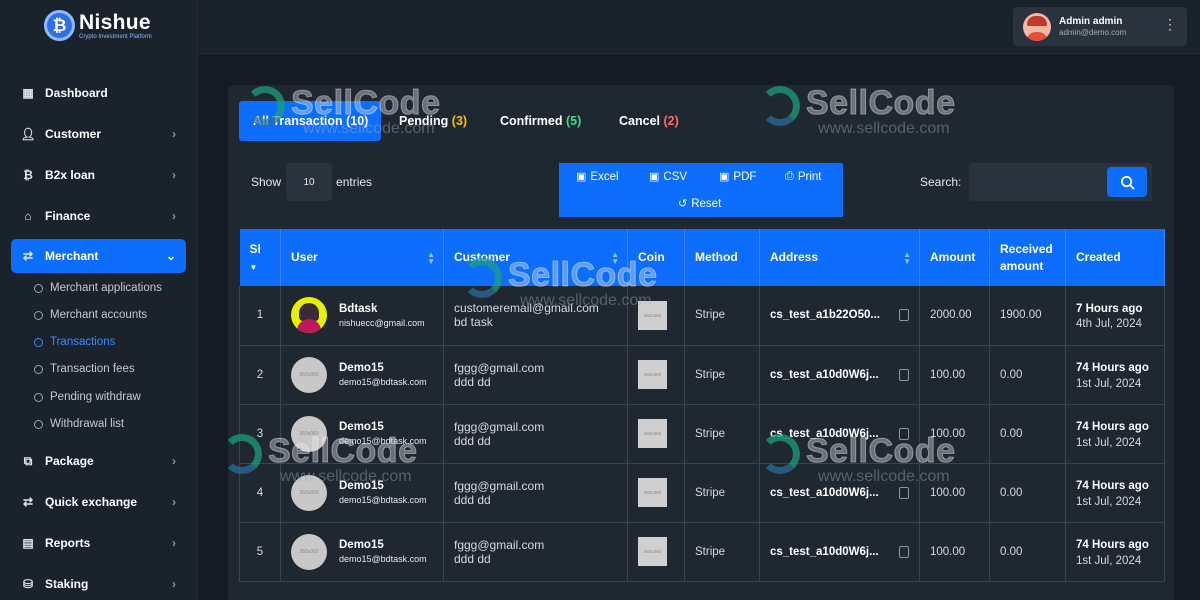 The width and height of the screenshot is (1200, 600). I want to click on submenu-withdrawal-list: Withdrawal list, so click(79, 424).